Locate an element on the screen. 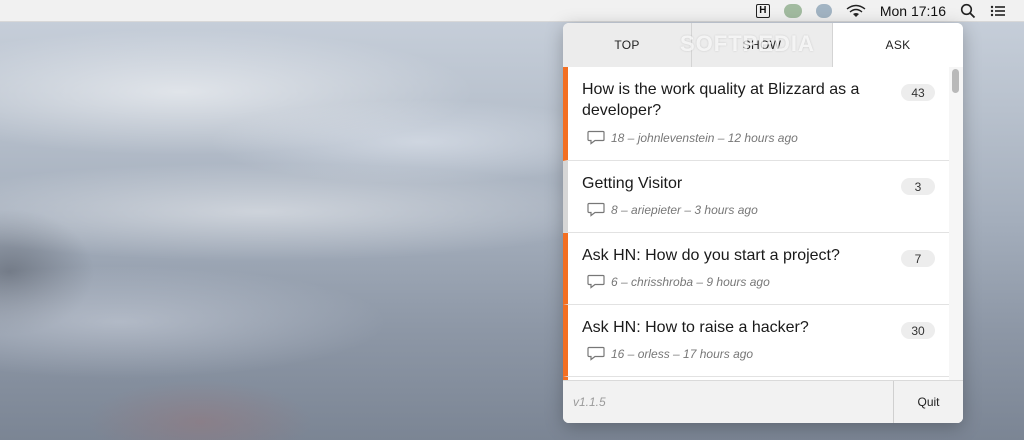  status-icon-blue is located at coordinates (823, 10).